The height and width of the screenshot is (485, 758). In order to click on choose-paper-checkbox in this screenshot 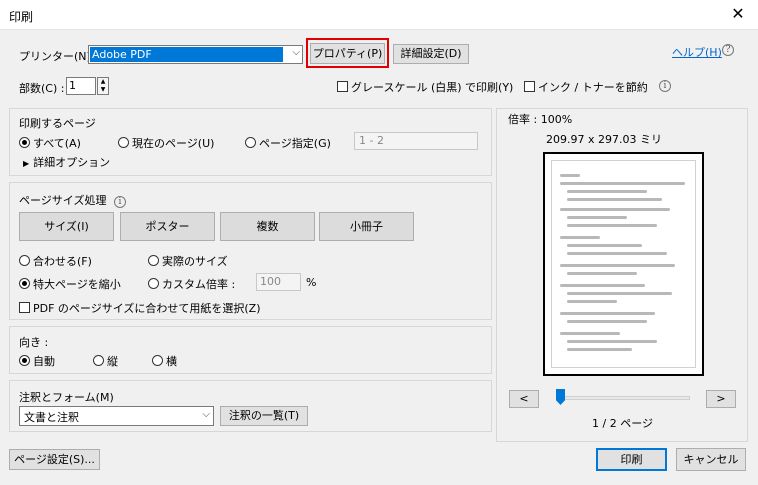, I will do `click(24, 307)`.